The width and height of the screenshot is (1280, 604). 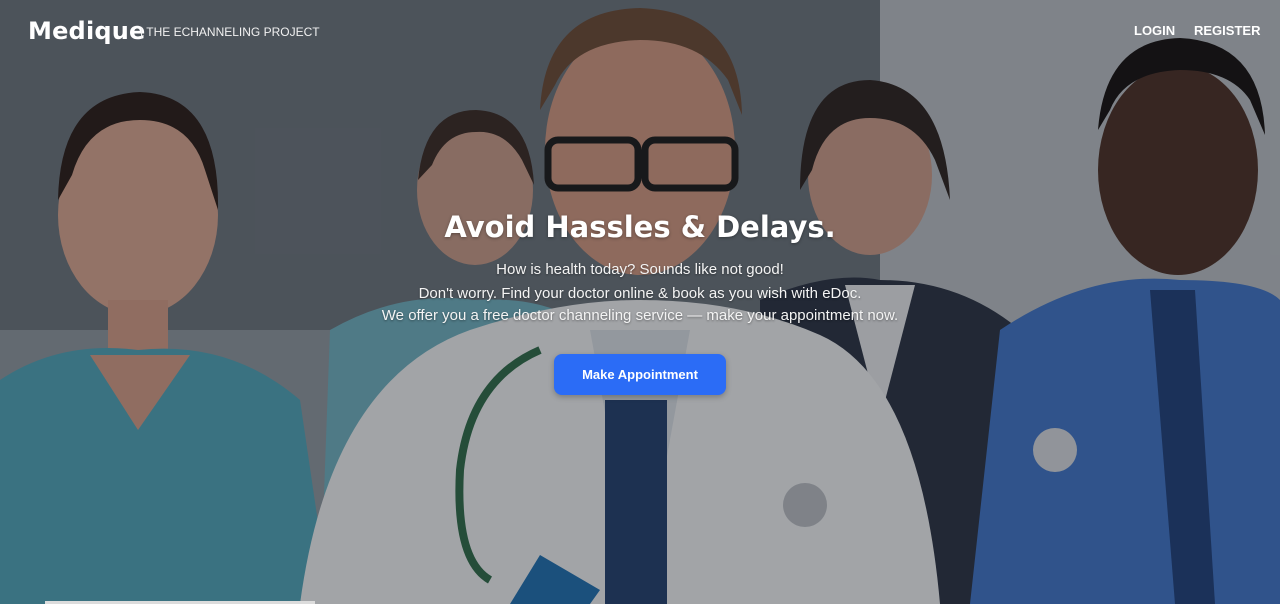 What do you see at coordinates (230, 32) in the screenshot?
I see `brand-tagline: | THE ECHANNELING PROJECT` at bounding box center [230, 32].